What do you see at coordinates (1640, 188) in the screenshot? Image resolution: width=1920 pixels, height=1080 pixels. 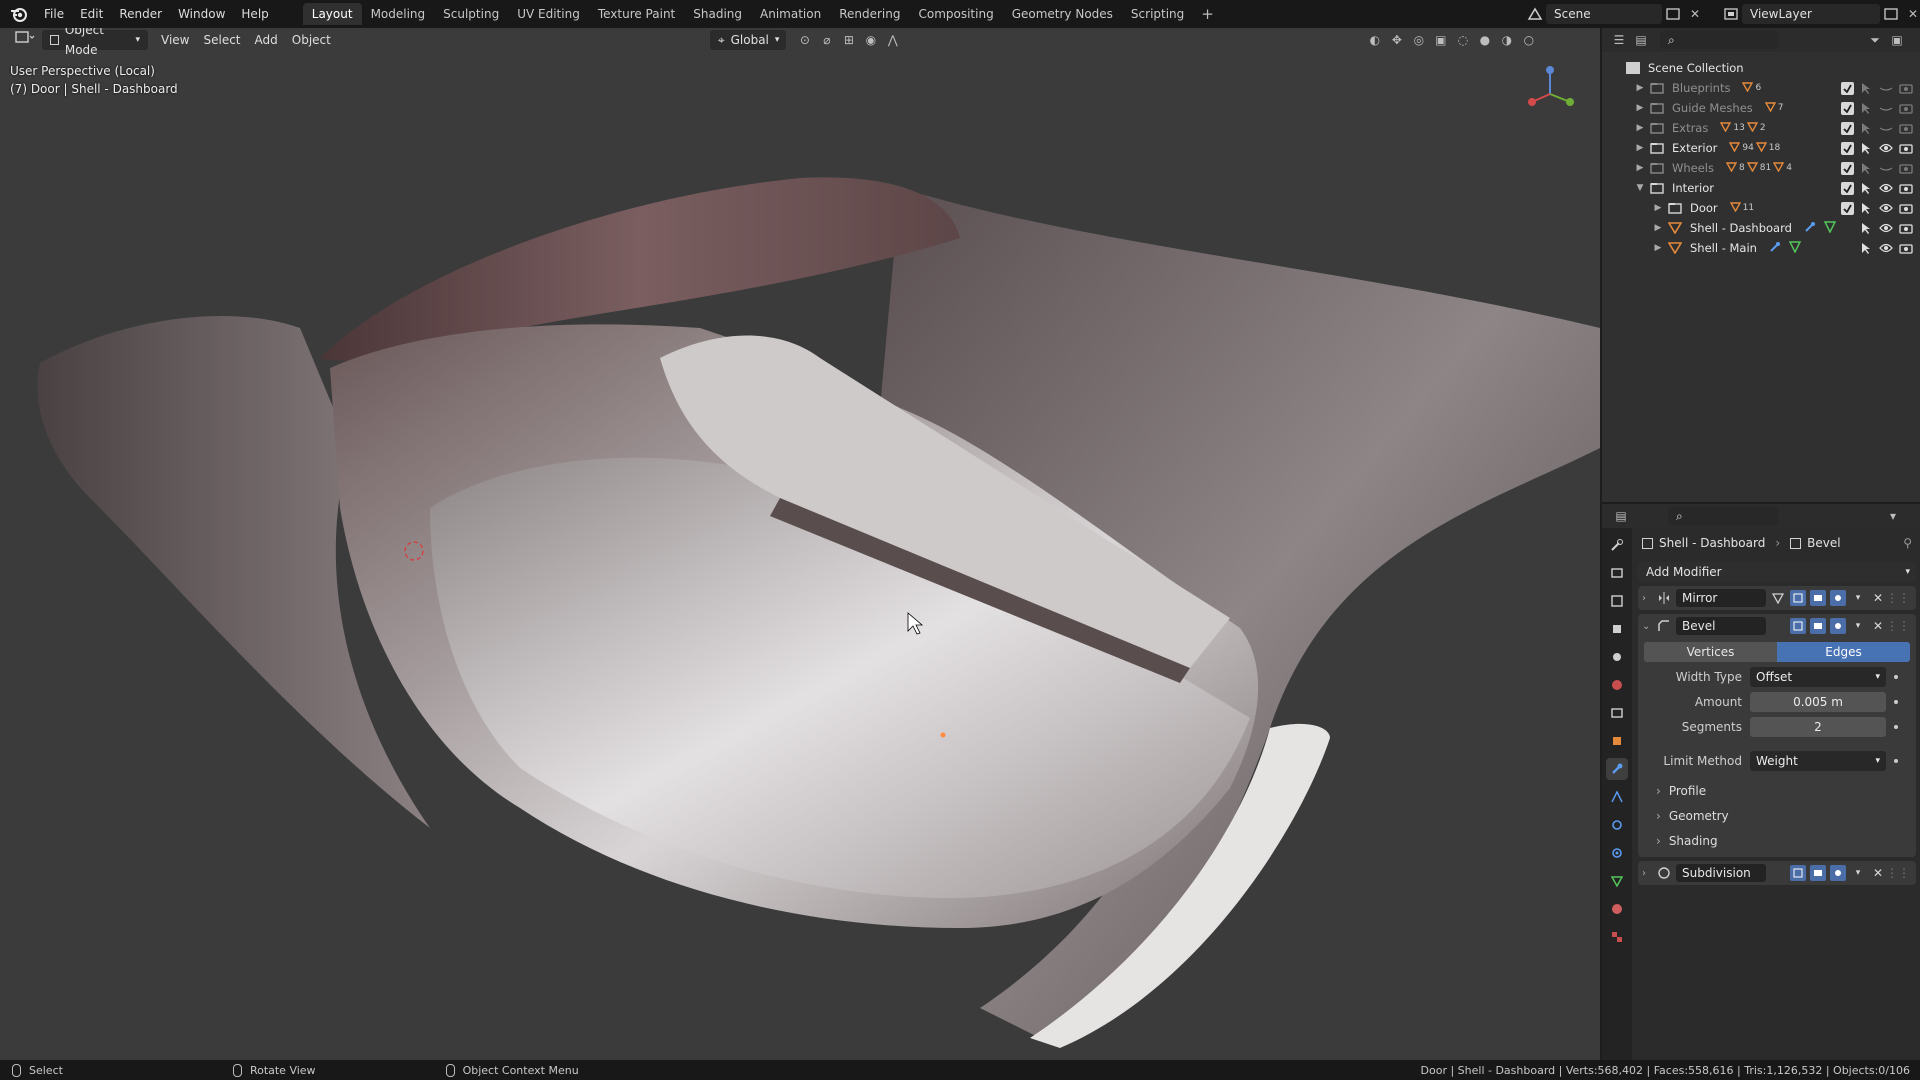 I see `collapse-arrow-icon: ▼` at bounding box center [1640, 188].